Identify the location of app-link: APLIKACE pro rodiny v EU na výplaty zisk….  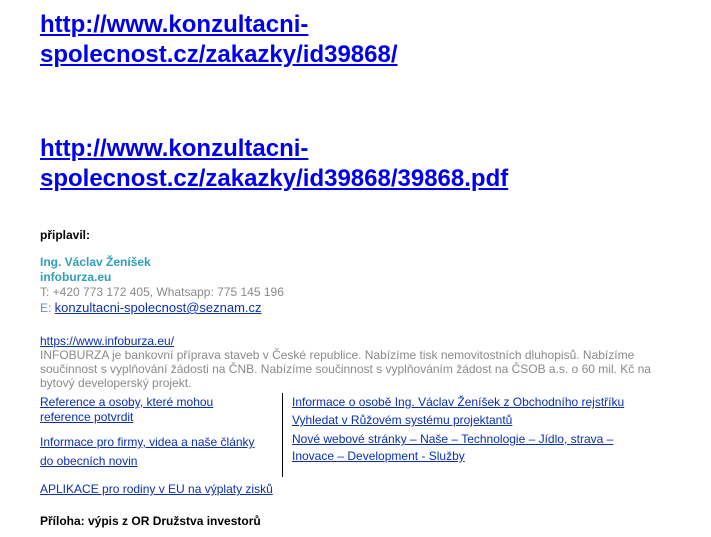
(156, 489).